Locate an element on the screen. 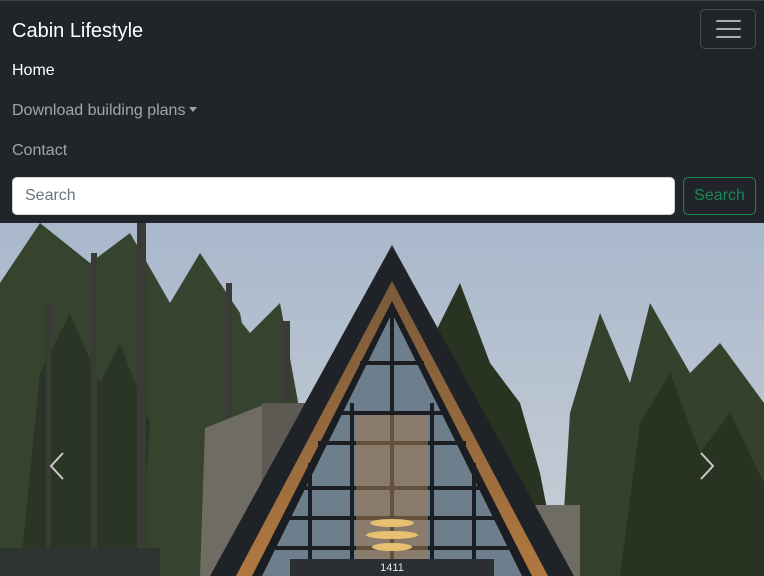  search-button: Search is located at coordinates (719, 196).